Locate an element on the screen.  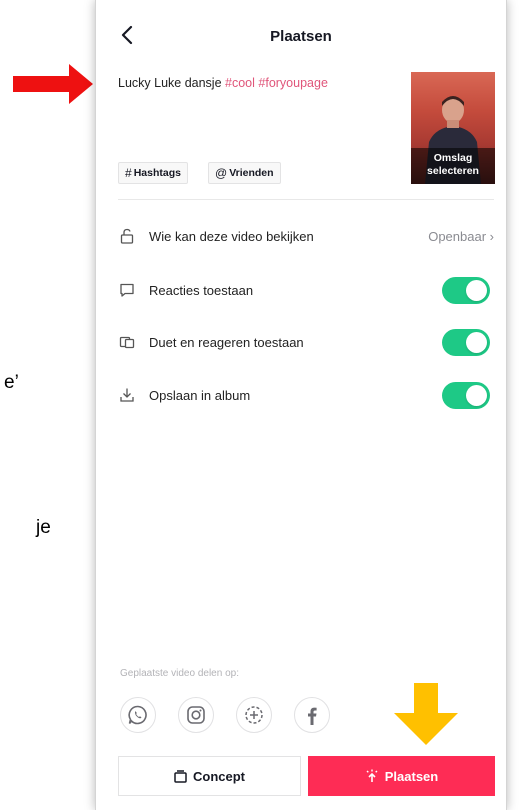
hashtag-foryoupage: #foryoupage is located at coordinates (293, 83).